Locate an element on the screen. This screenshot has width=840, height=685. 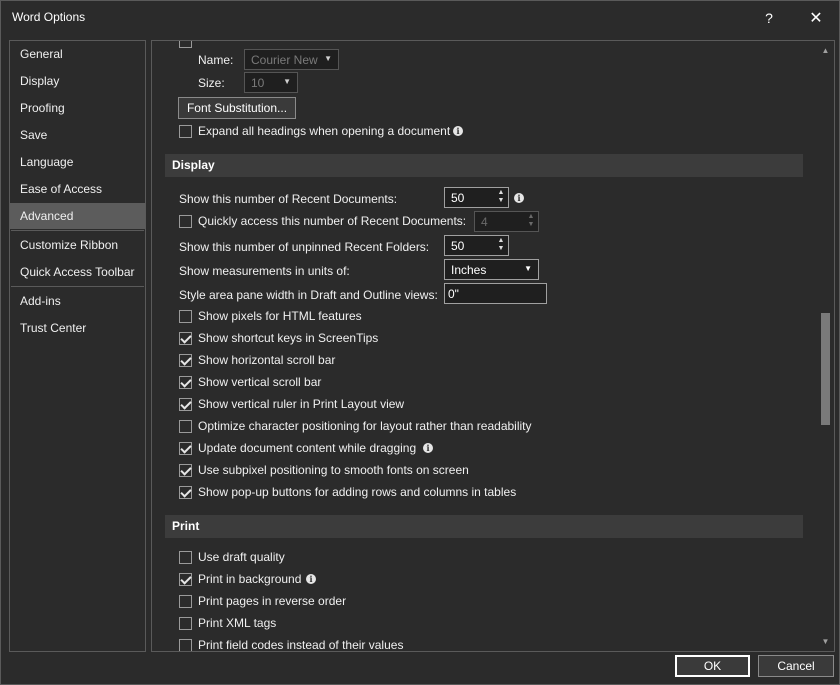
nav-item-advanced: Advanced is located at coordinates (77, 216).